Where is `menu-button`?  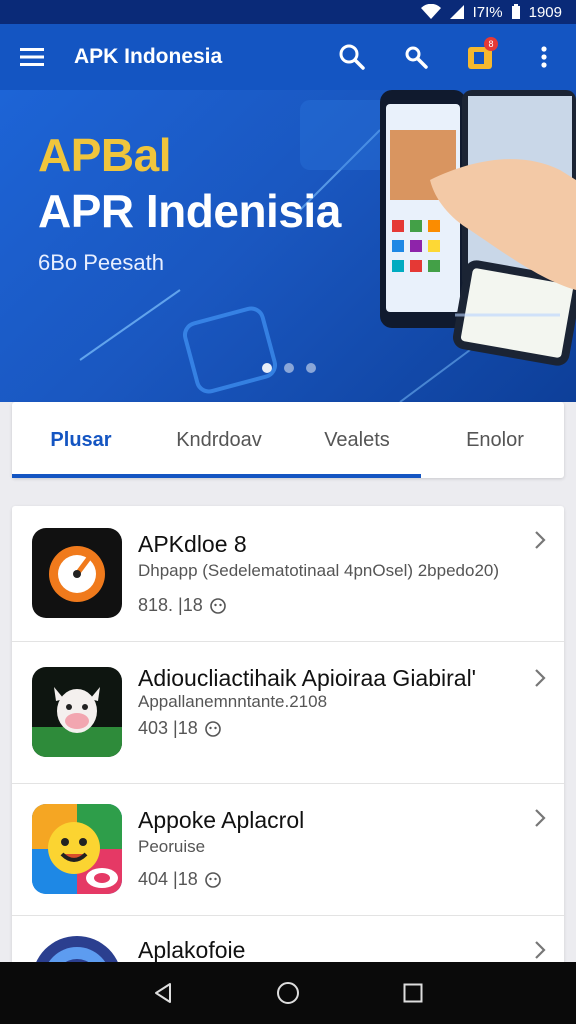
menu-button is located at coordinates (32, 57).